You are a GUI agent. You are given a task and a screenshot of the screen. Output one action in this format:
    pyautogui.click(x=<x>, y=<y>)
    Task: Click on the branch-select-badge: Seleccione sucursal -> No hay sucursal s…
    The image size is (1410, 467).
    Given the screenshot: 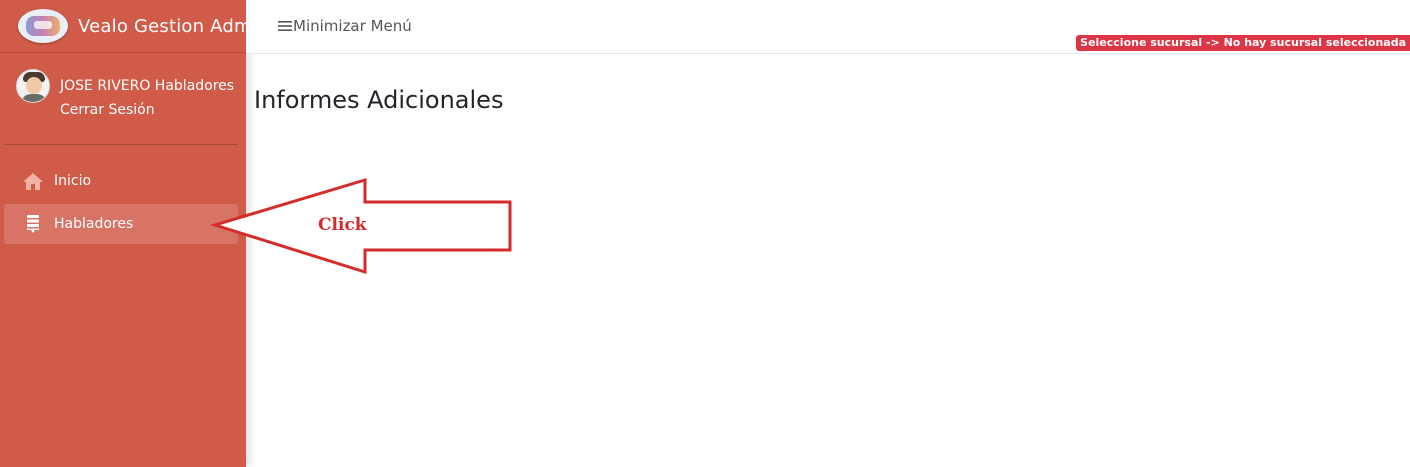 What is the action you would take?
    pyautogui.click(x=1243, y=43)
    